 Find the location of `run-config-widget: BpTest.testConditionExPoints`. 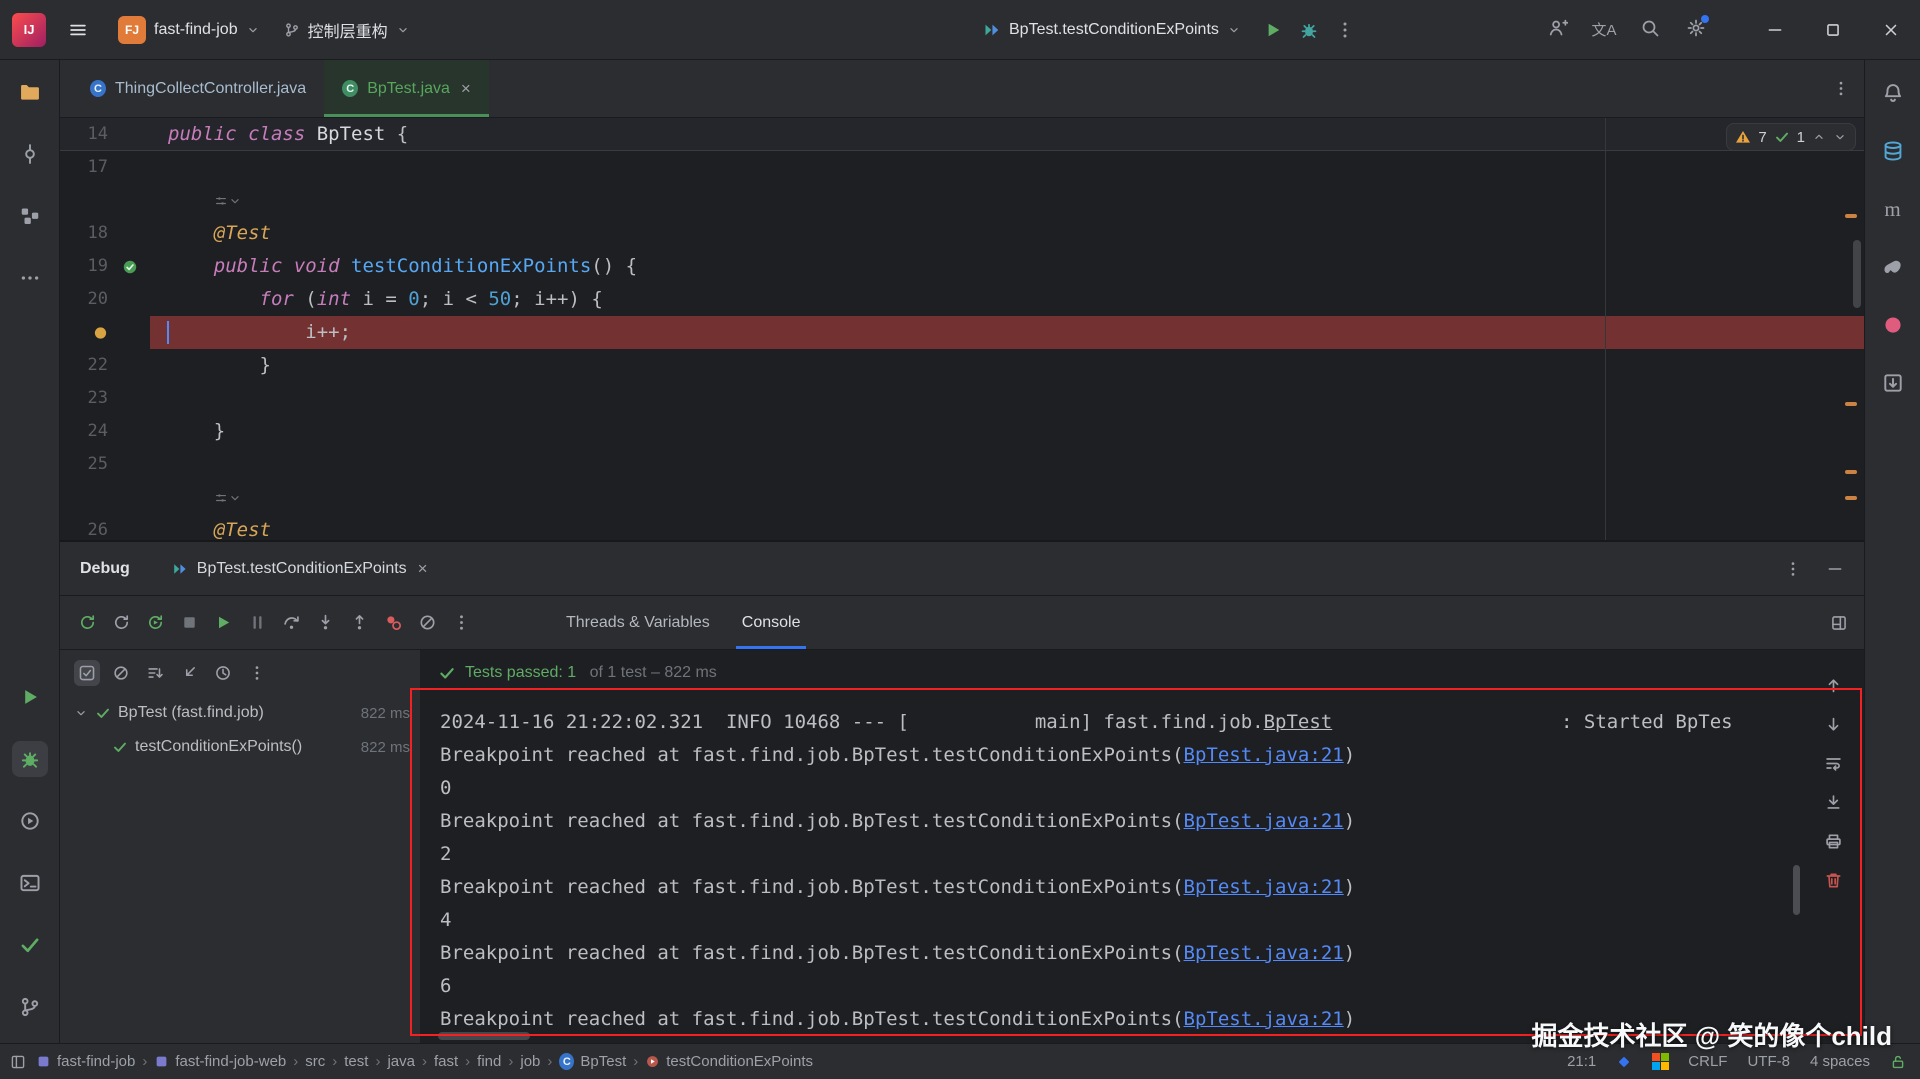

run-config-widget: BpTest.testConditionExPoints is located at coordinates (1112, 30).